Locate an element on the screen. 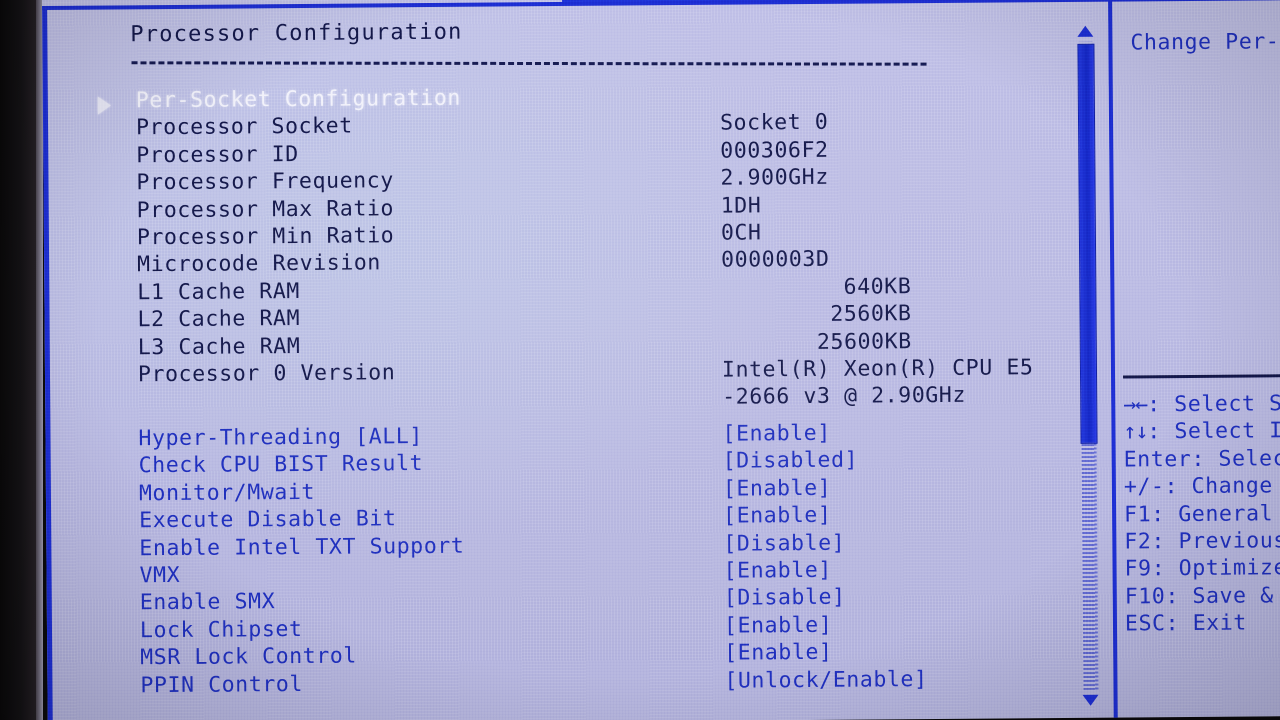 The image size is (1280, 720). row-label: Processor Socket is located at coordinates (244, 127).